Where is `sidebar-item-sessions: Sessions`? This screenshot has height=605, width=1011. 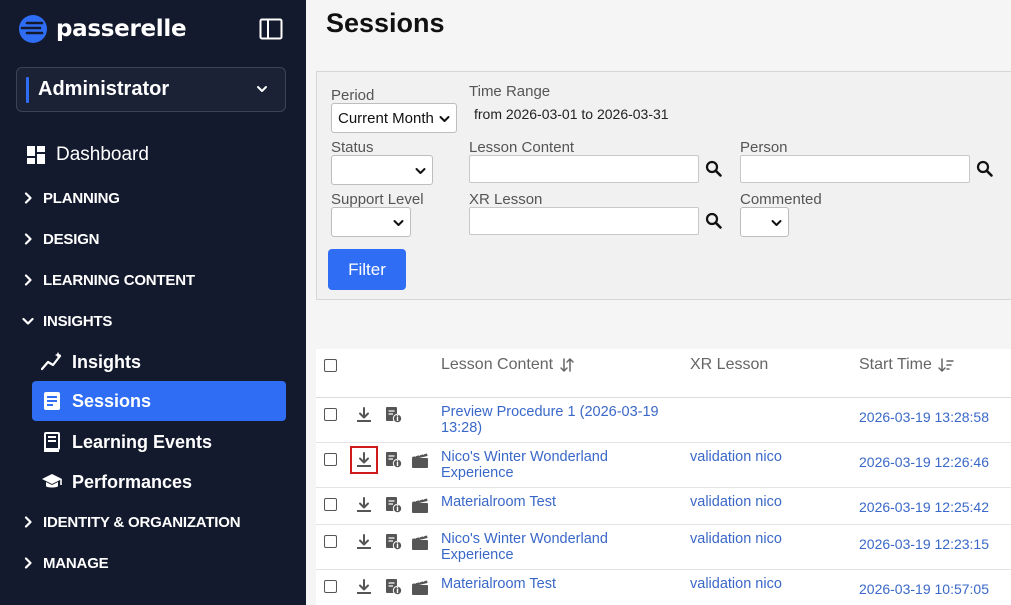
sidebar-item-sessions: Sessions is located at coordinates (159, 401).